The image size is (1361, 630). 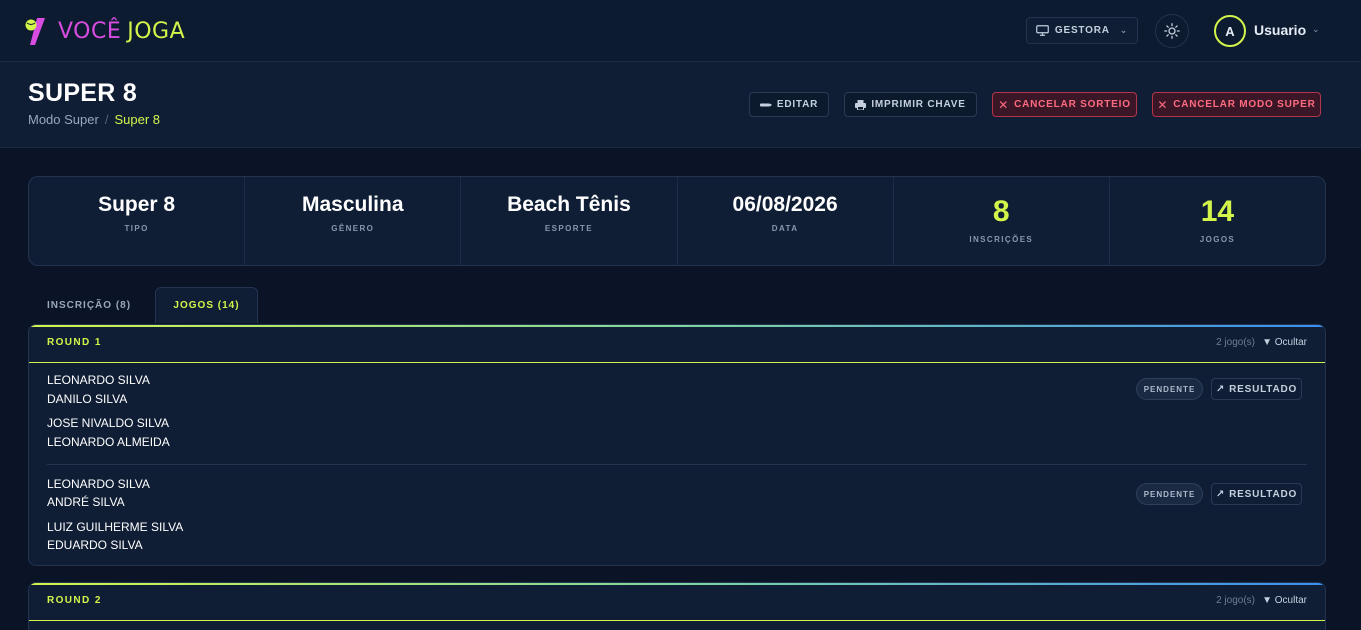 I want to click on stat-jogos: 14 JOGOS, so click(x=1217, y=221).